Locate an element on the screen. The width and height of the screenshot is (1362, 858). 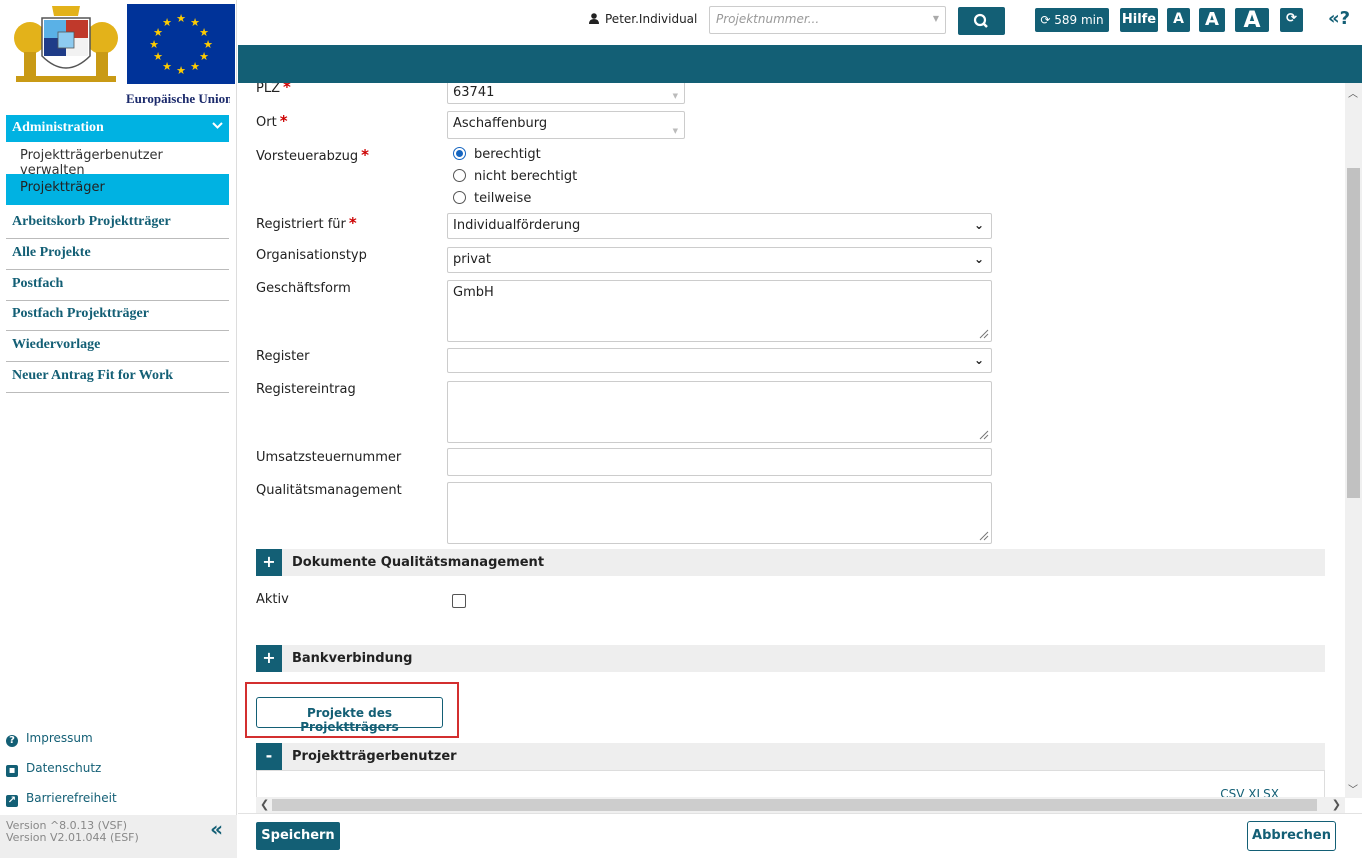
chevron-down-icon is located at coordinates (217, 127).